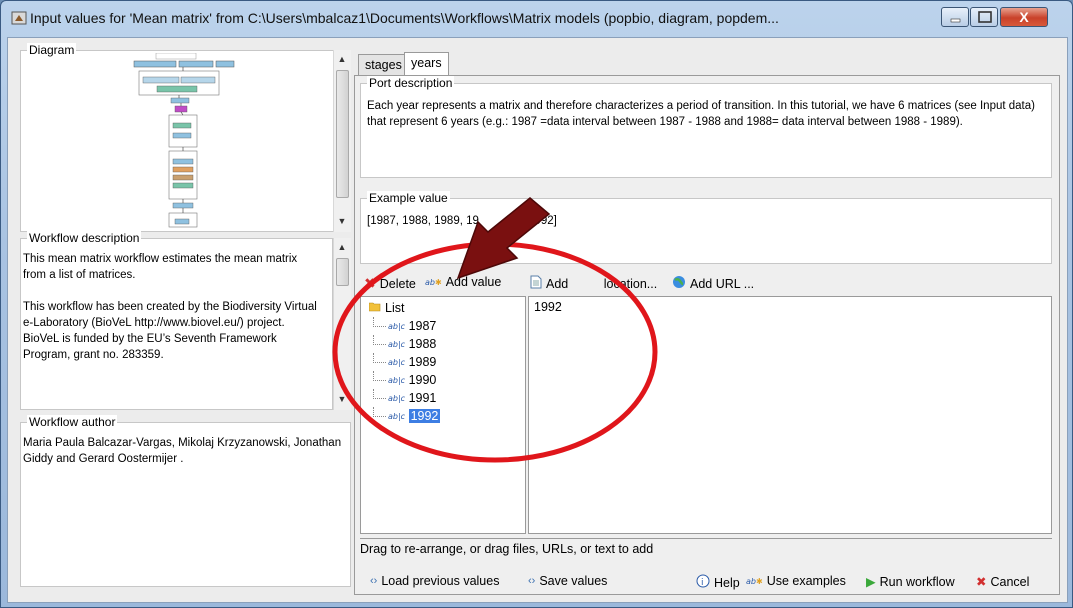 This screenshot has width=1073, height=608. I want to click on highlight-ellipse, so click(495, 352).